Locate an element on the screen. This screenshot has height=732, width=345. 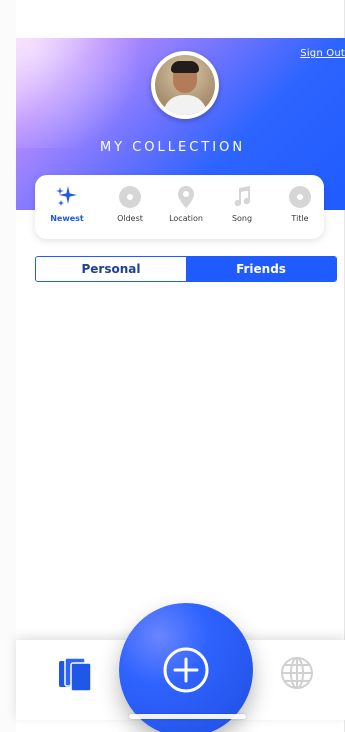
location-pin-icon is located at coordinates (186, 197).